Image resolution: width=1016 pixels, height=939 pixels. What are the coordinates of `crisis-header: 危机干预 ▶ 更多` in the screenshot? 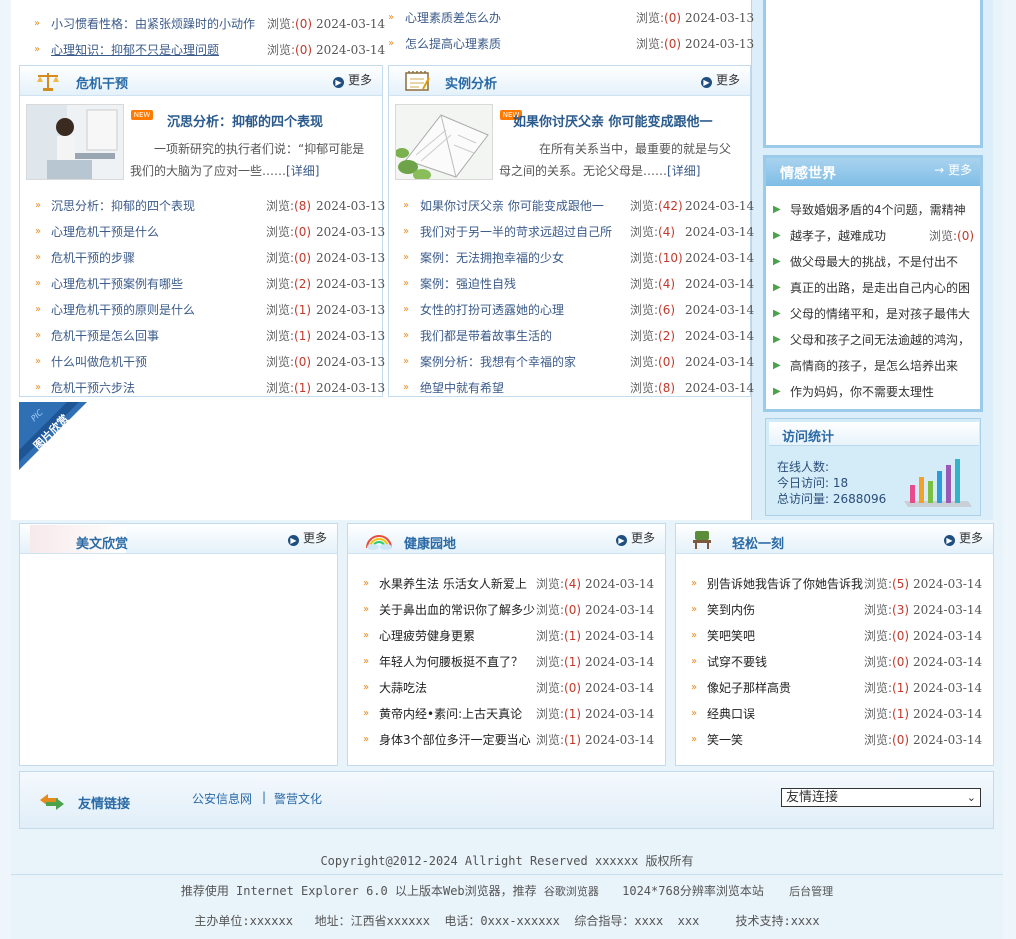 It's located at (201, 81).